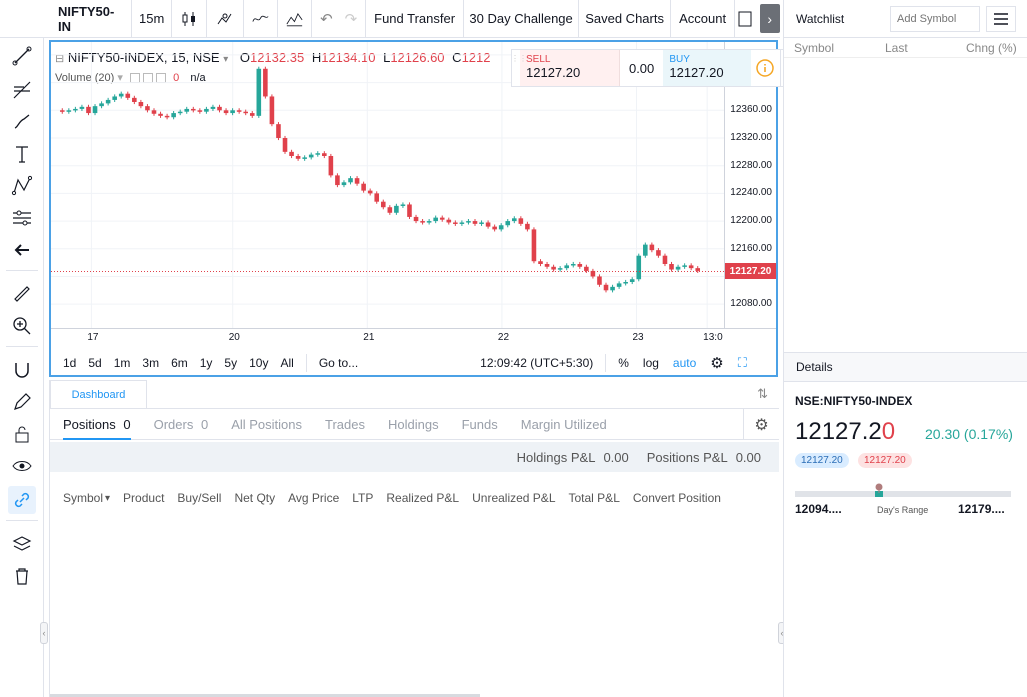 Image resolution: width=1027 pixels, height=697 pixels. Describe the element at coordinates (22, 56) in the screenshot. I see `trend-line-icon` at that location.